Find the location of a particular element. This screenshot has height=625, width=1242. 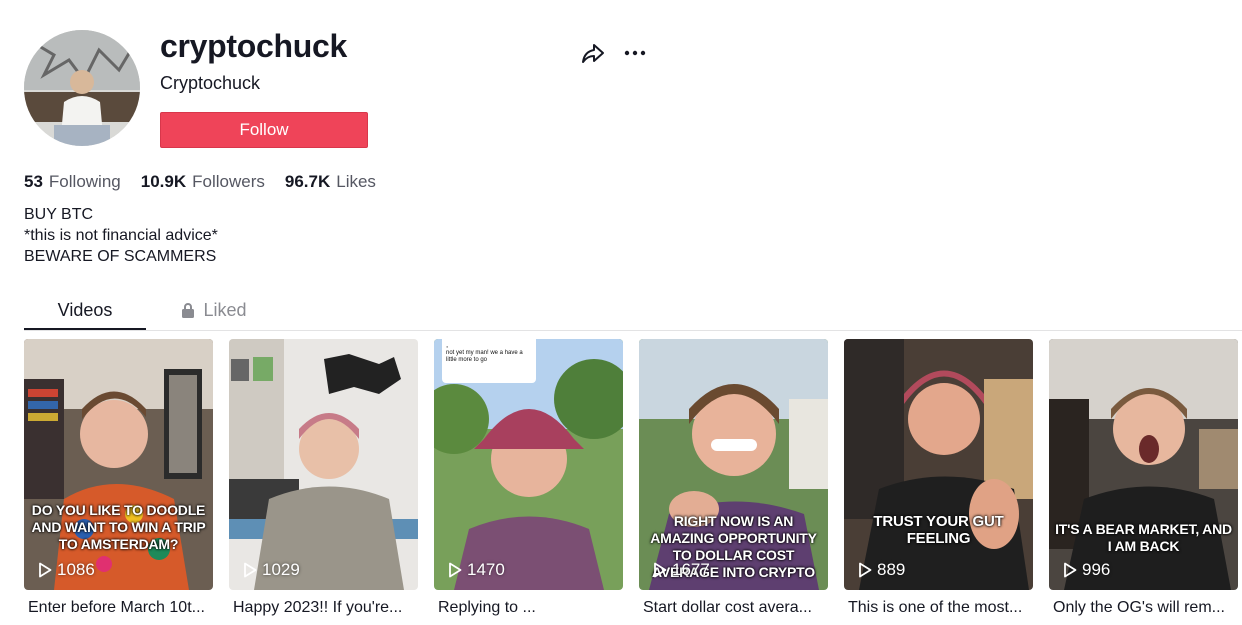

view-count: 1470 is located at coordinates (476, 570).